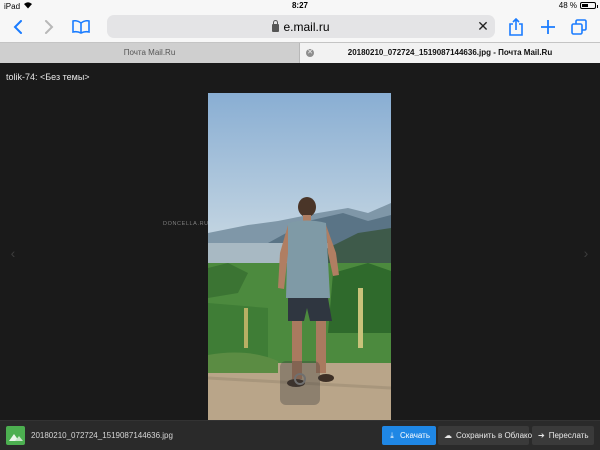 The image size is (600, 450). I want to click on status-bar: iPad 8:27 48 %, so click(300, 6).